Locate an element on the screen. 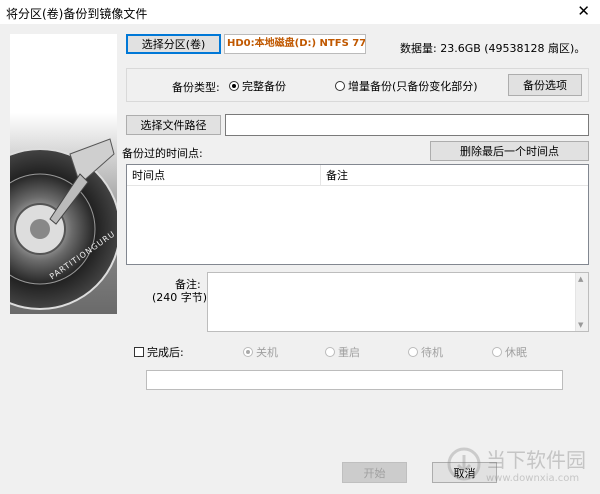  radio-hibernate: 休眠 is located at coordinates (509, 352).